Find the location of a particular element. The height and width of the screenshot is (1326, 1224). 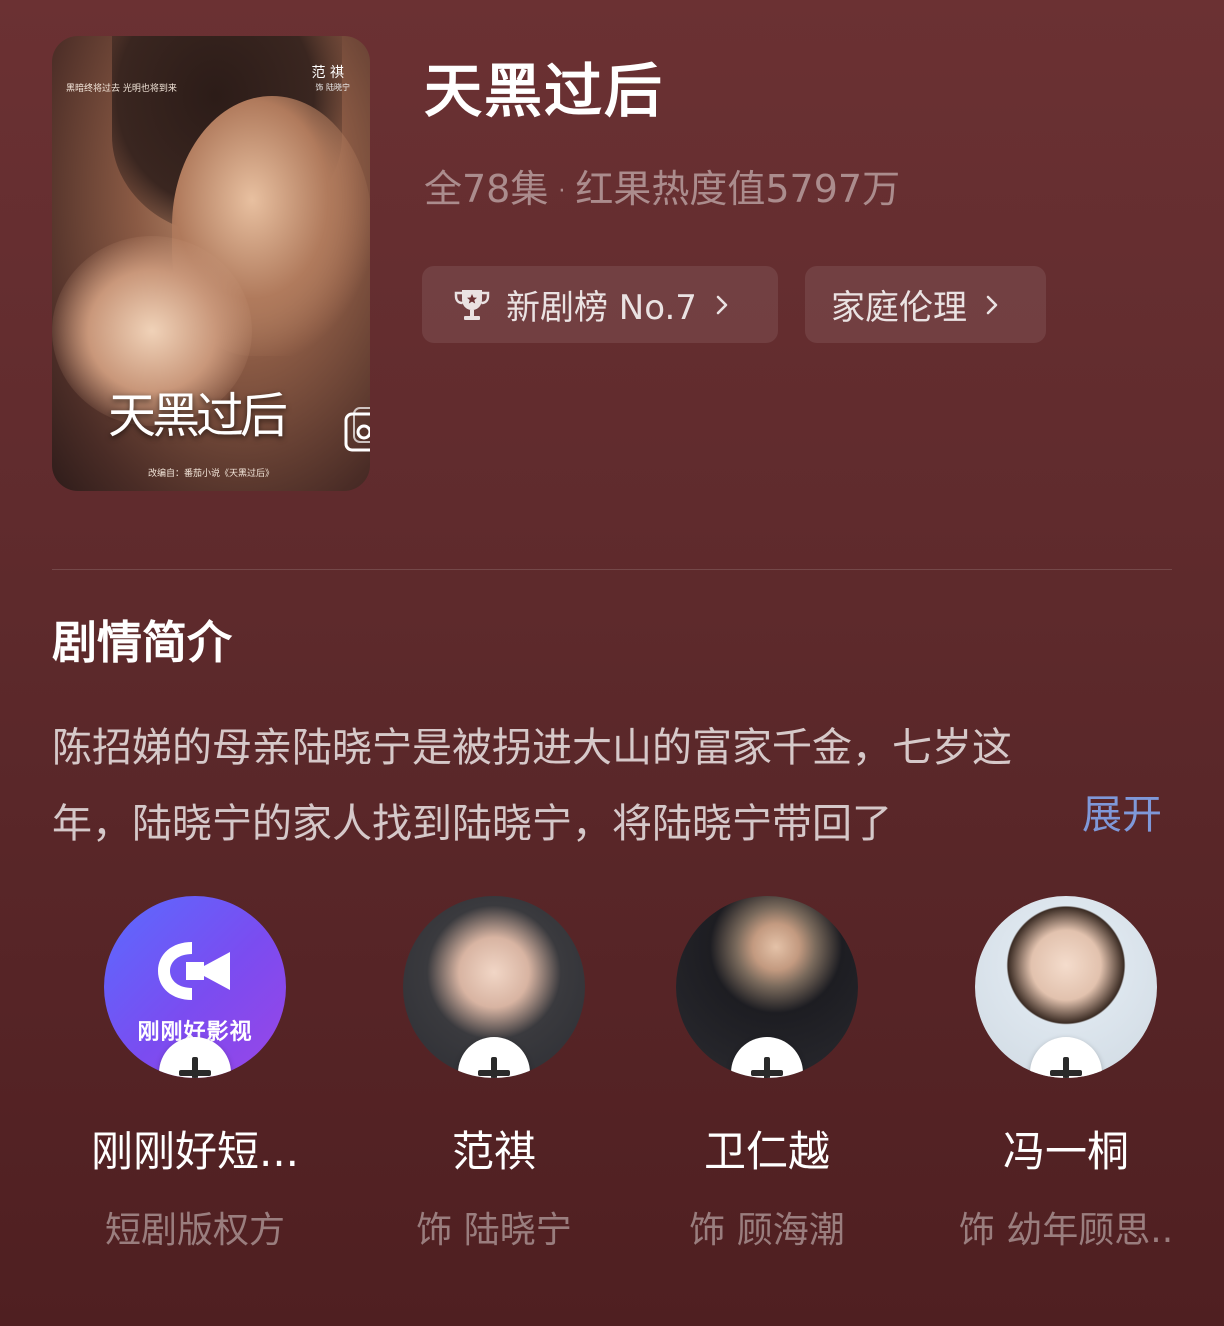

cast-role: 饰 幼年顾思.. is located at coordinates (1066, 1230).